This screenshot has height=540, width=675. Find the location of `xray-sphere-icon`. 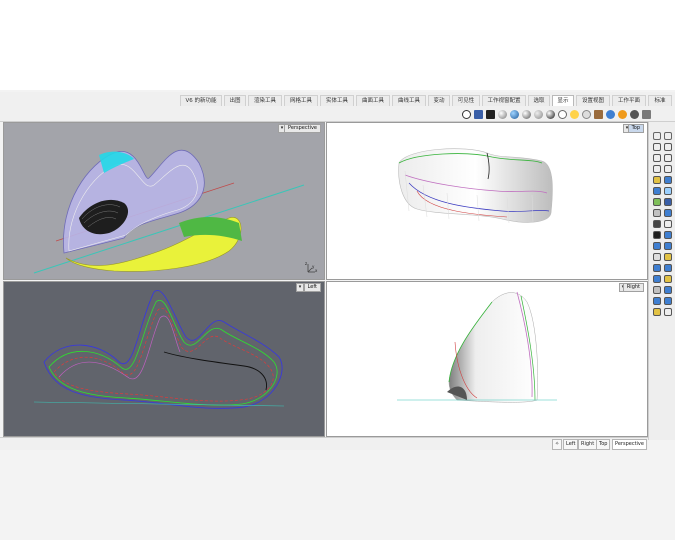

xray-sphere-icon is located at coordinates (526, 114).